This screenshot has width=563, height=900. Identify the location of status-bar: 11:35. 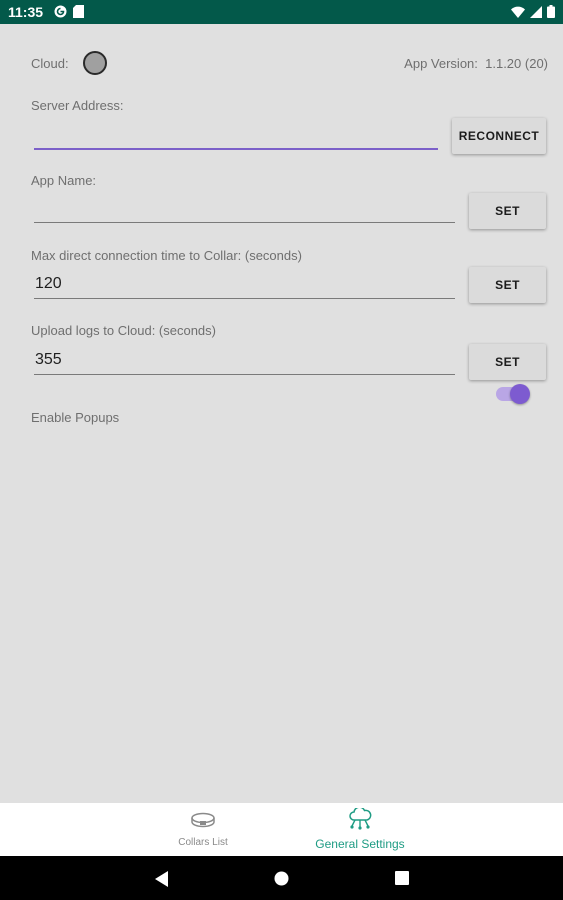
(281, 12).